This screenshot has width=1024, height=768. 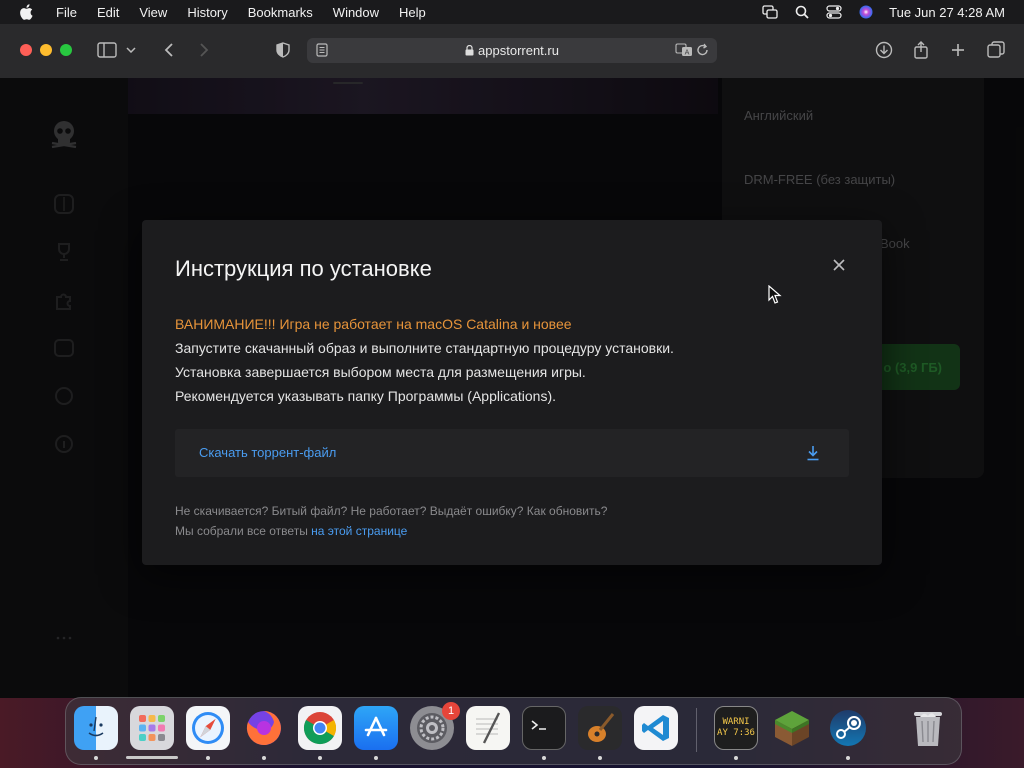 I want to click on dock-separator, so click(x=696, y=730).